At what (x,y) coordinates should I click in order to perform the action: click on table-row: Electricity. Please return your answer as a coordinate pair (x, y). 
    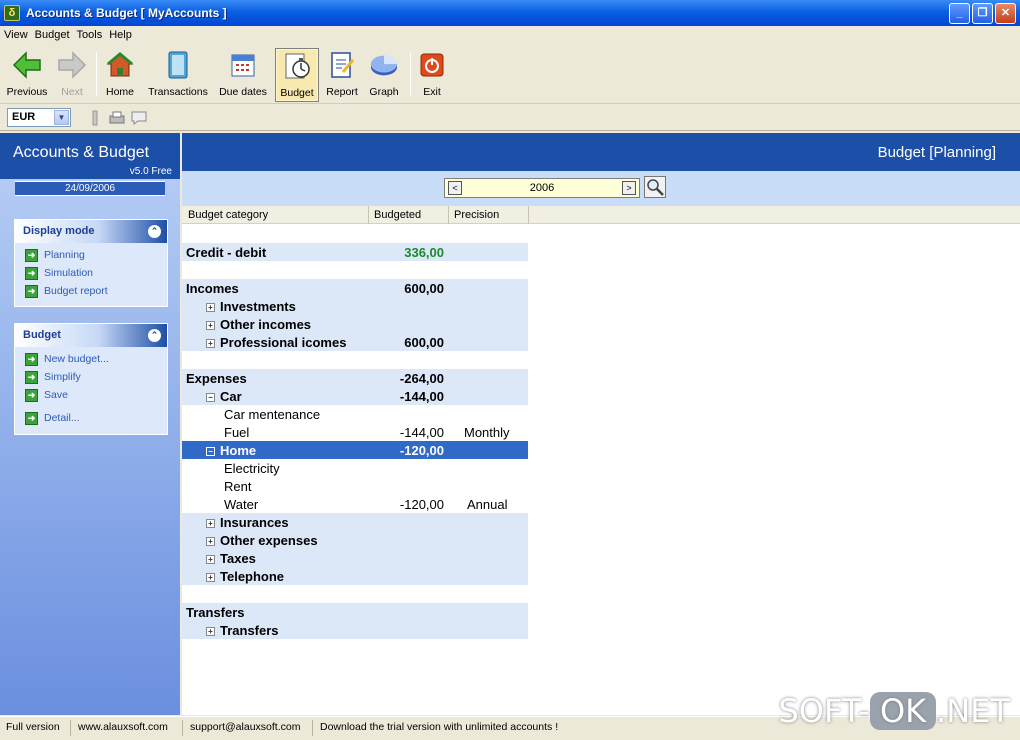
    Looking at the image, I should click on (355, 468).